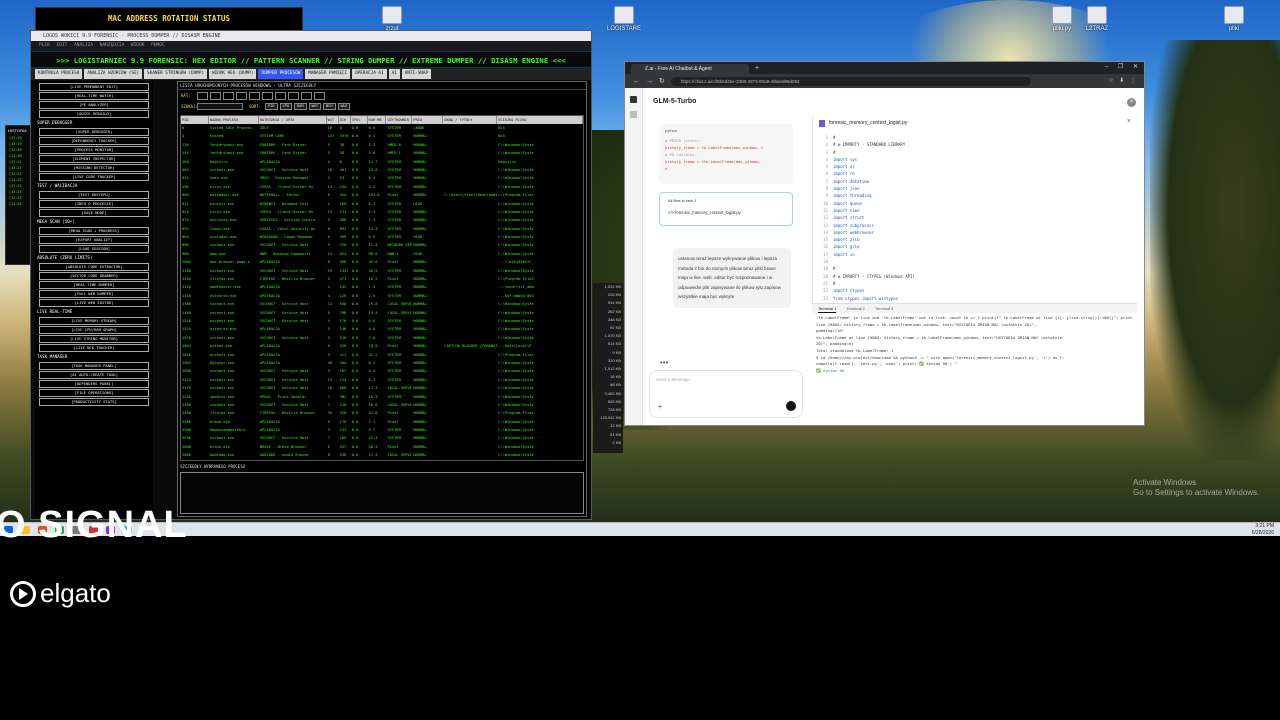 The width and height of the screenshot is (1280, 720). What do you see at coordinates (94, 348) in the screenshot?
I see `sidebar-button: [LIVE NCK TRACKER]` at bounding box center [94, 348].